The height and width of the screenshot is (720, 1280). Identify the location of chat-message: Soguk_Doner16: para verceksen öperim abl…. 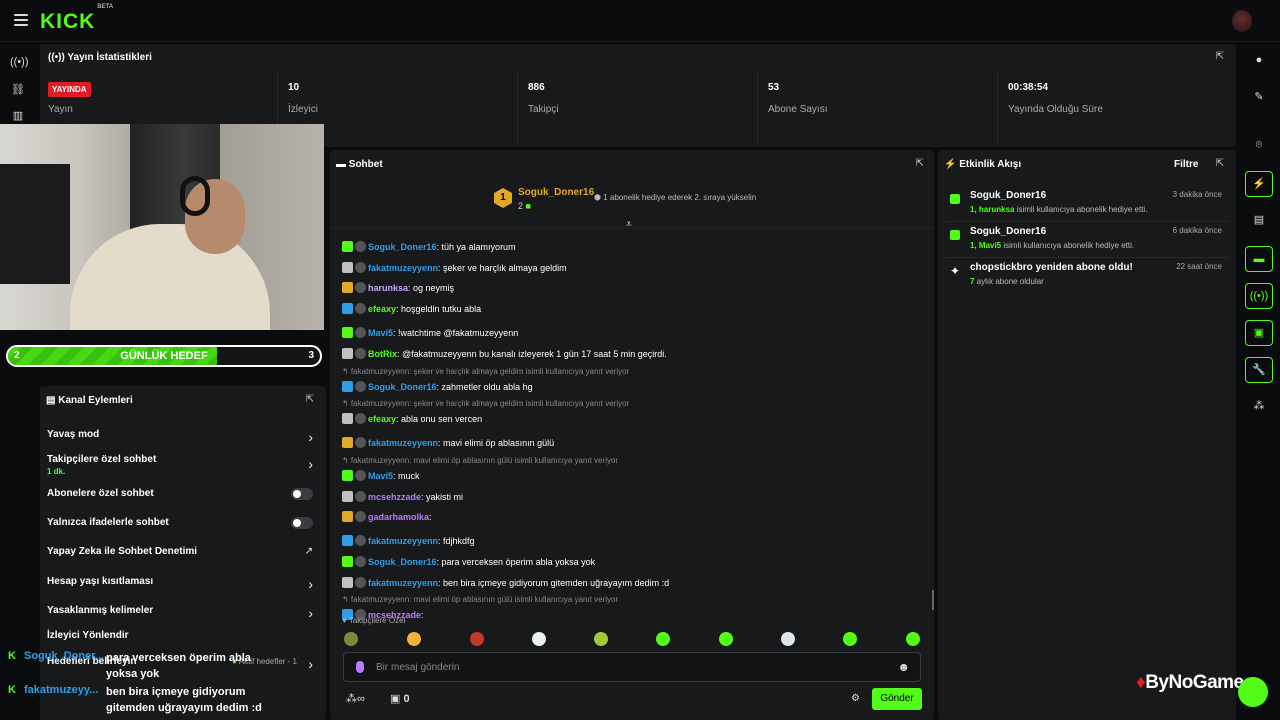
(468, 562).